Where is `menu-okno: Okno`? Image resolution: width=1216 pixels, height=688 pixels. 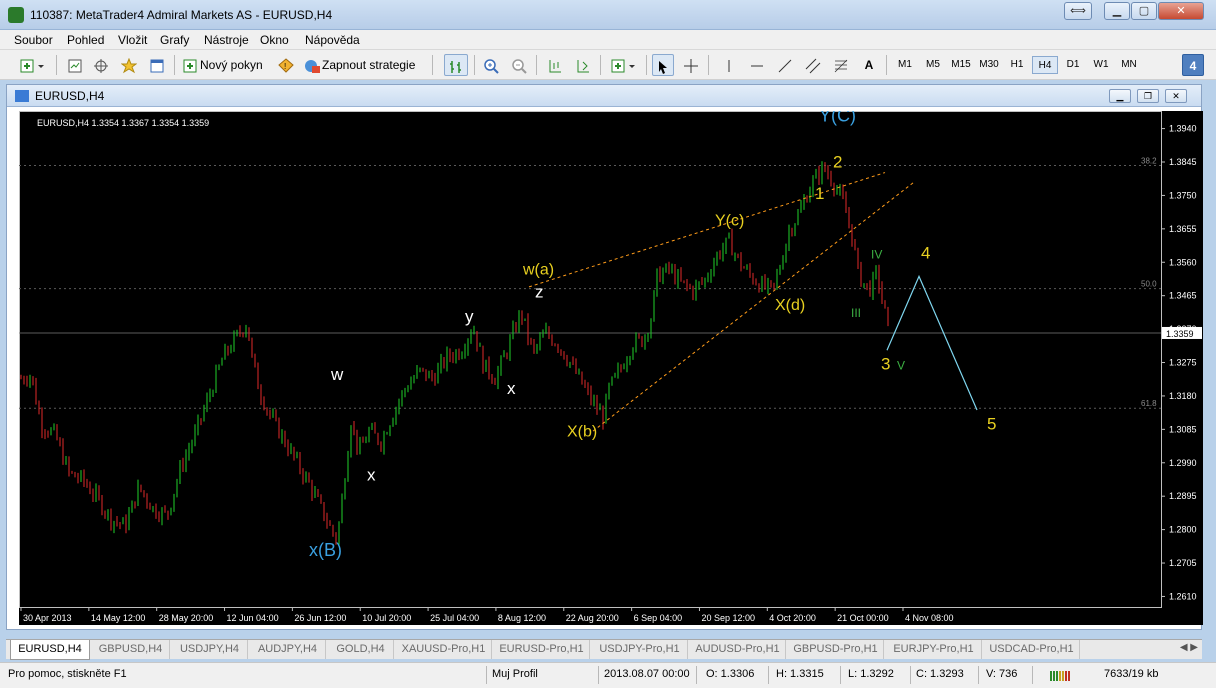
menu-okno: Okno is located at coordinates (274, 40).